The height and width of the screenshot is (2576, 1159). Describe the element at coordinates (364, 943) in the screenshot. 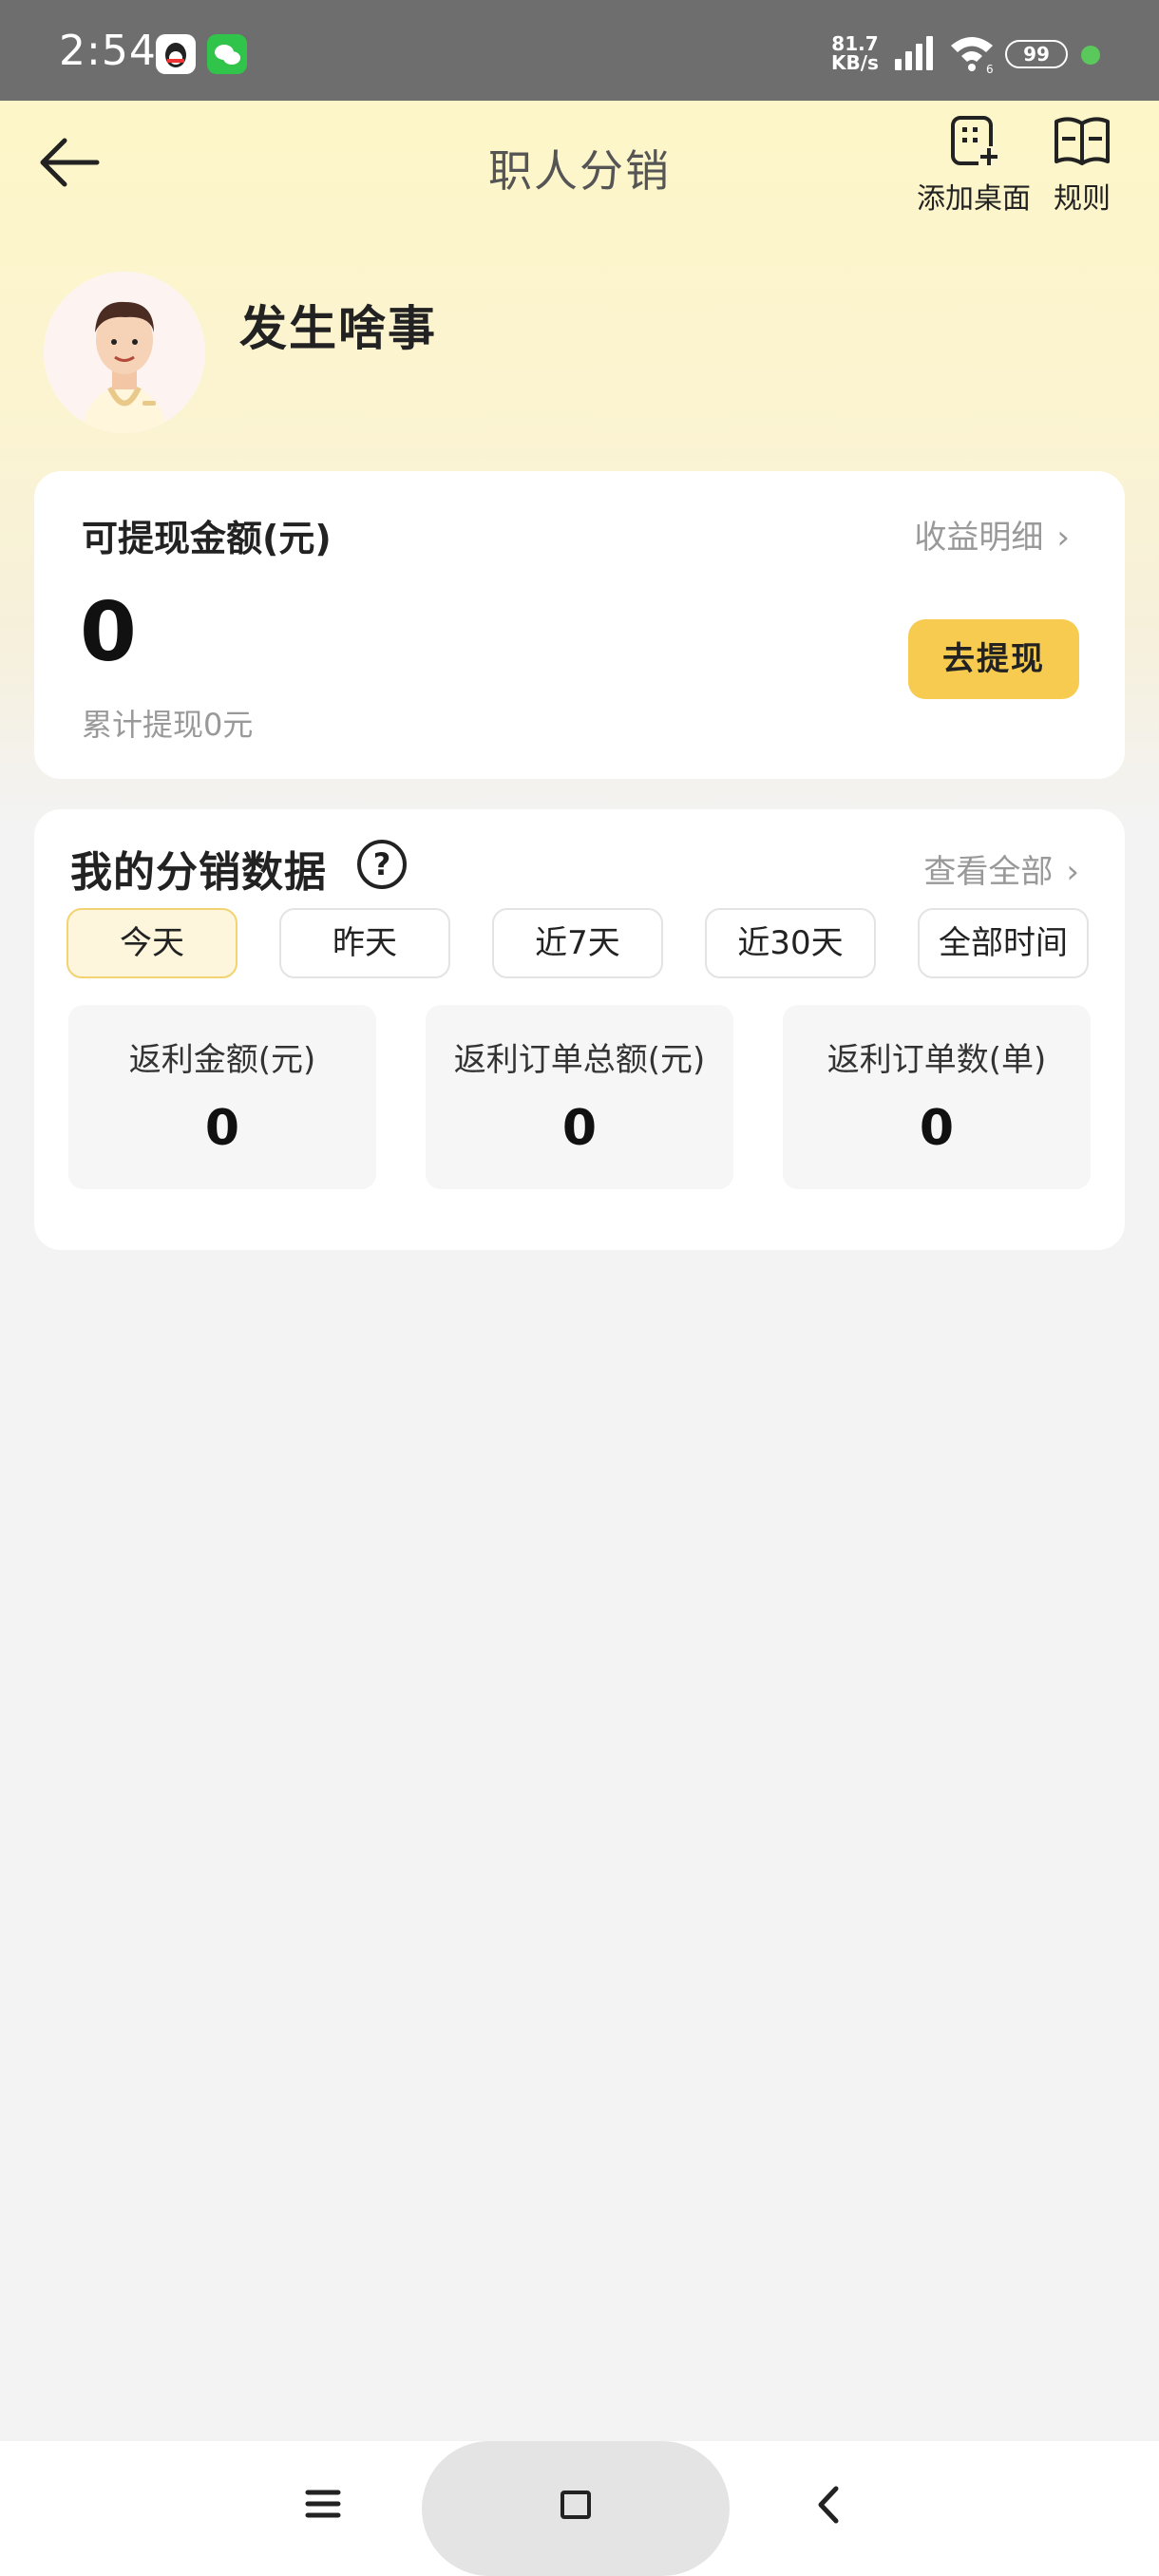

I see `tab-yesterday: 昨天` at that location.